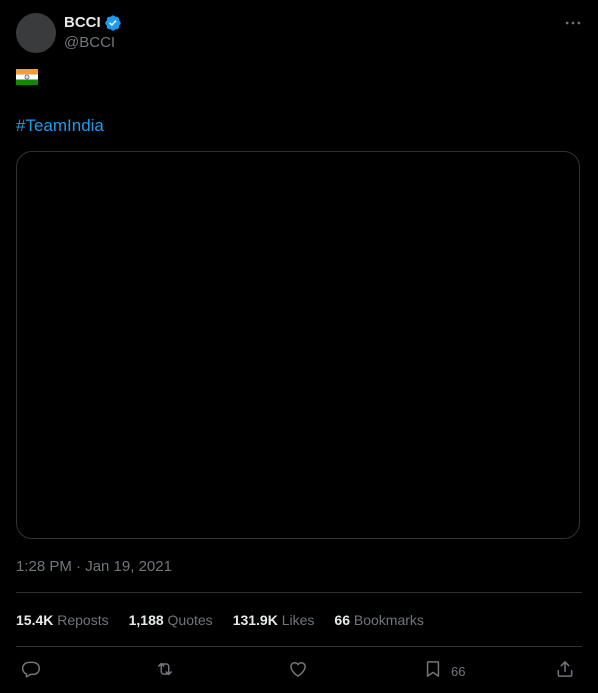  Describe the element at coordinates (444, 671) in the screenshot. I see `bookmark-button: 66` at that location.